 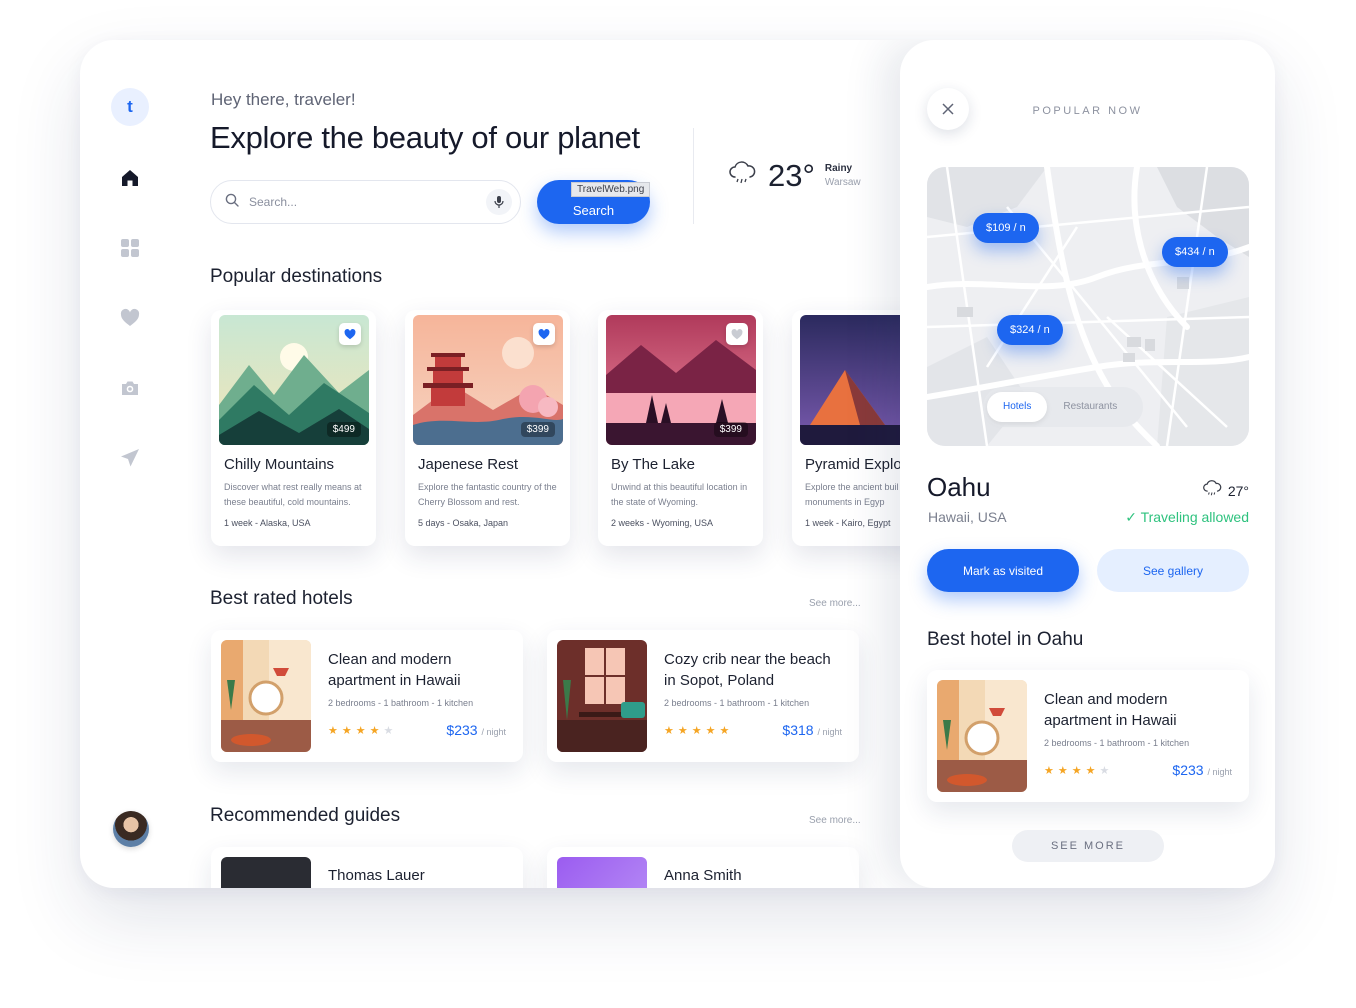 I want to click on section-title-hotels: Best rated hotels, so click(x=281, y=598).